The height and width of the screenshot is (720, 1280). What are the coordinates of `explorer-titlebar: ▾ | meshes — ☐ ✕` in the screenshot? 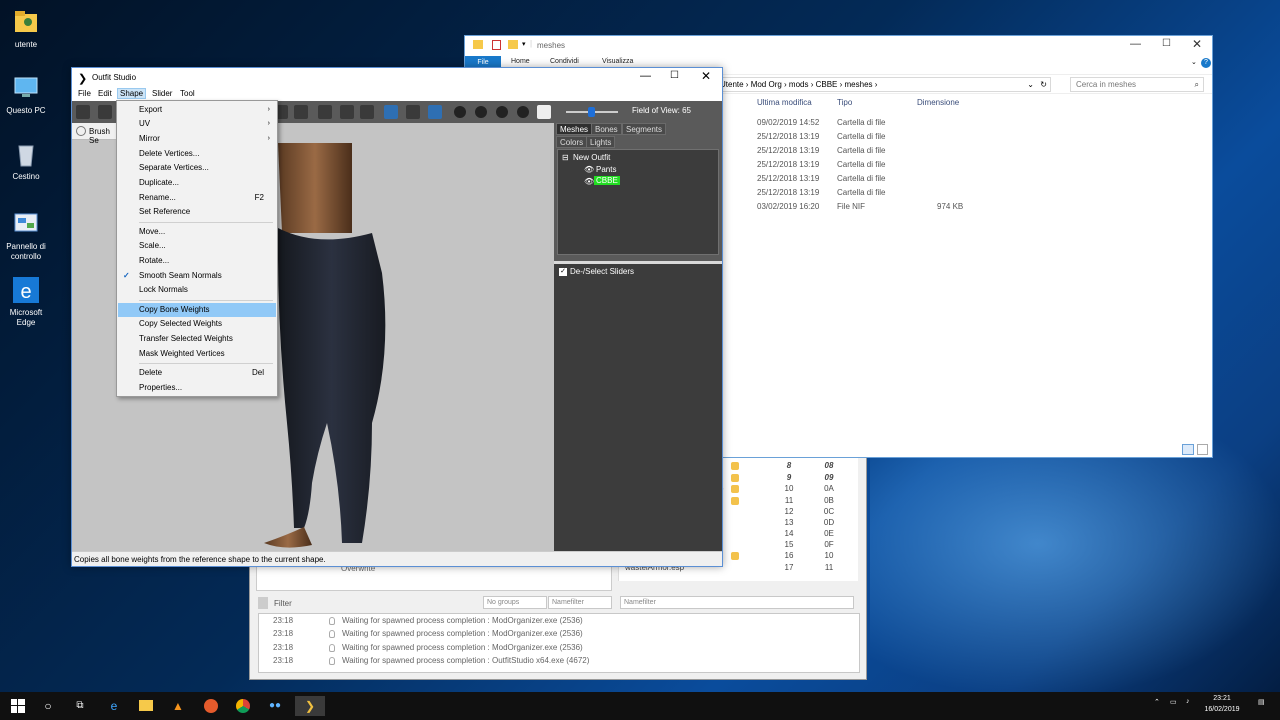 It's located at (838, 46).